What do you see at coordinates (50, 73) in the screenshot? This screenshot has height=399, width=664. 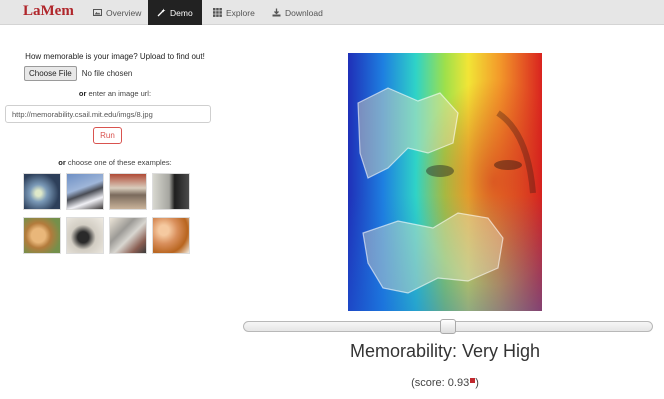 I see `choose-file-button: Choose File` at bounding box center [50, 73].